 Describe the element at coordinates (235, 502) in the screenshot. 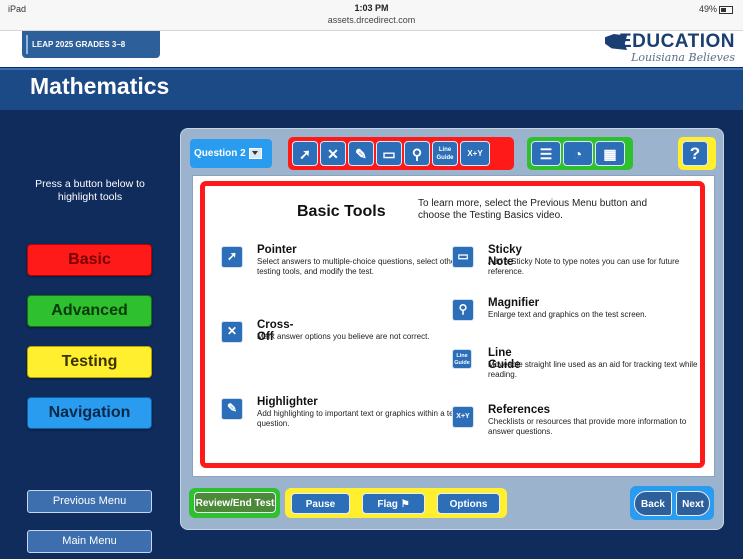

I see `review-end-test-button: Review/End Test` at that location.